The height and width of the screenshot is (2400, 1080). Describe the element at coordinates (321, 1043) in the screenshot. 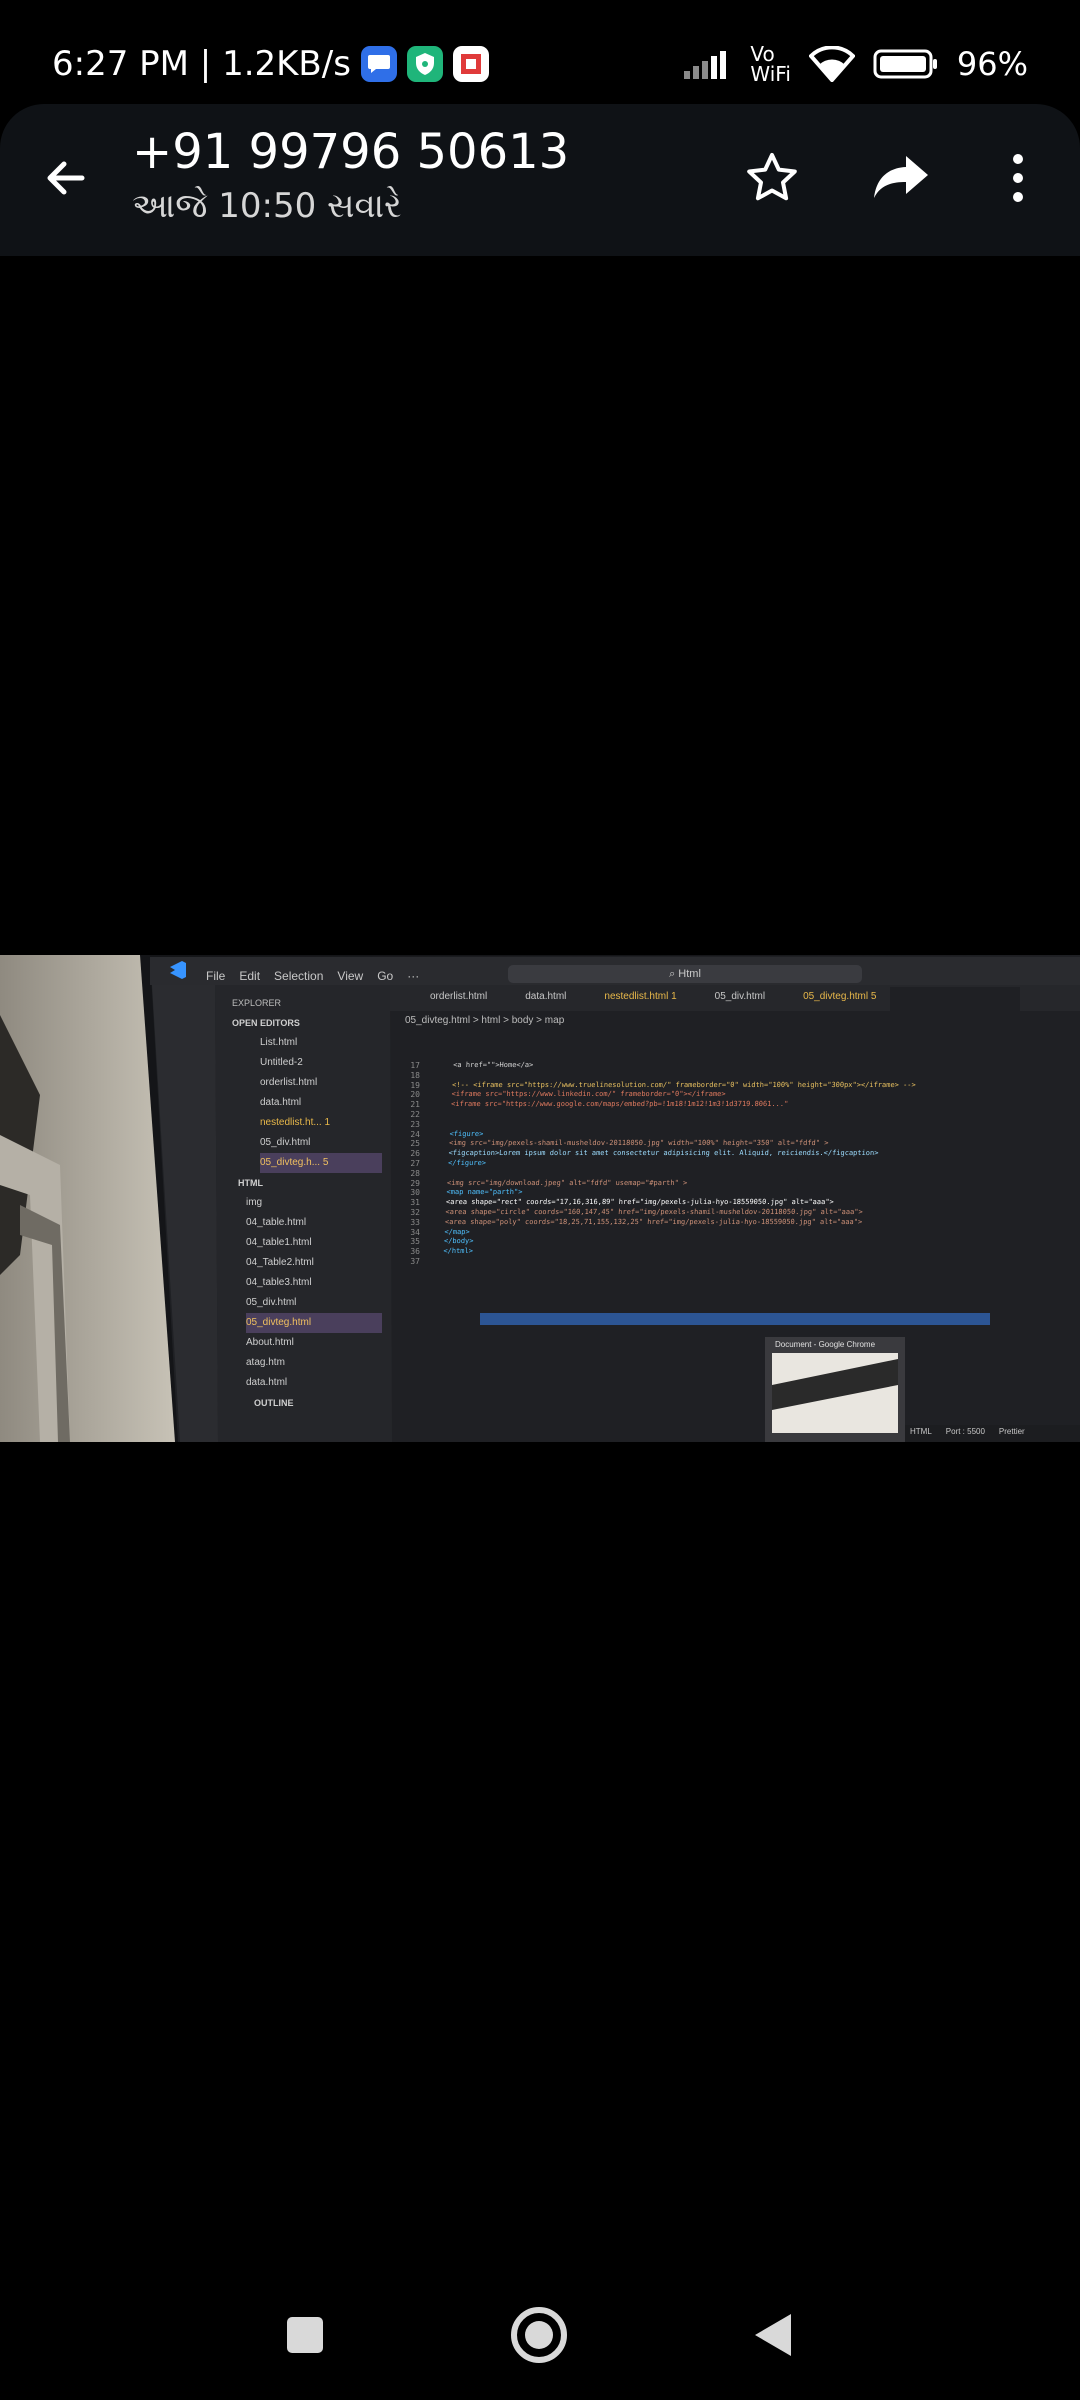

I see `open-editor-item: List.html` at that location.